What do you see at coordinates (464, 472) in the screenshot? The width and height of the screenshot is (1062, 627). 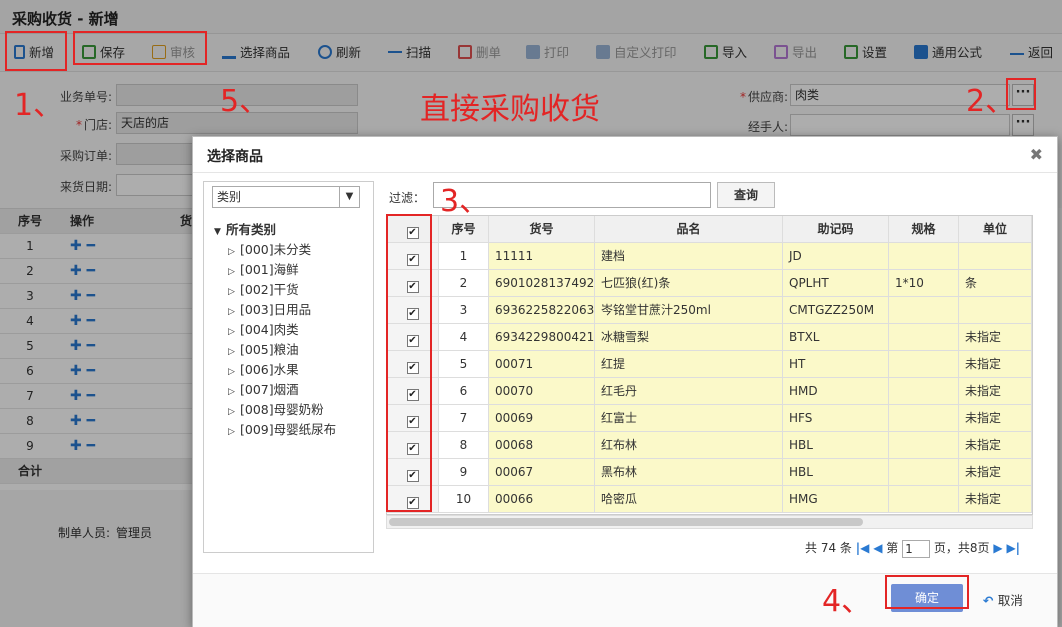 I see `cell-no: 9` at bounding box center [464, 472].